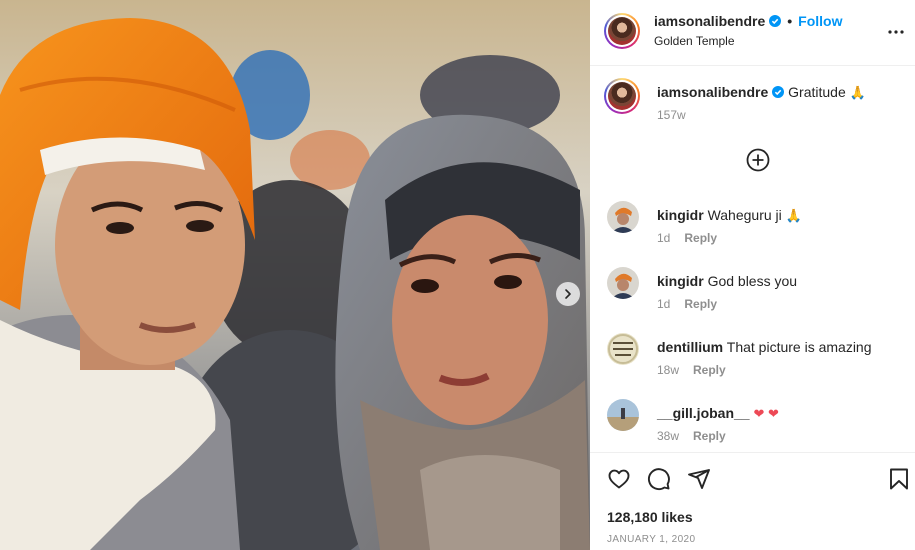  What do you see at coordinates (668, 436) in the screenshot?
I see `comment-time: 38w` at bounding box center [668, 436].